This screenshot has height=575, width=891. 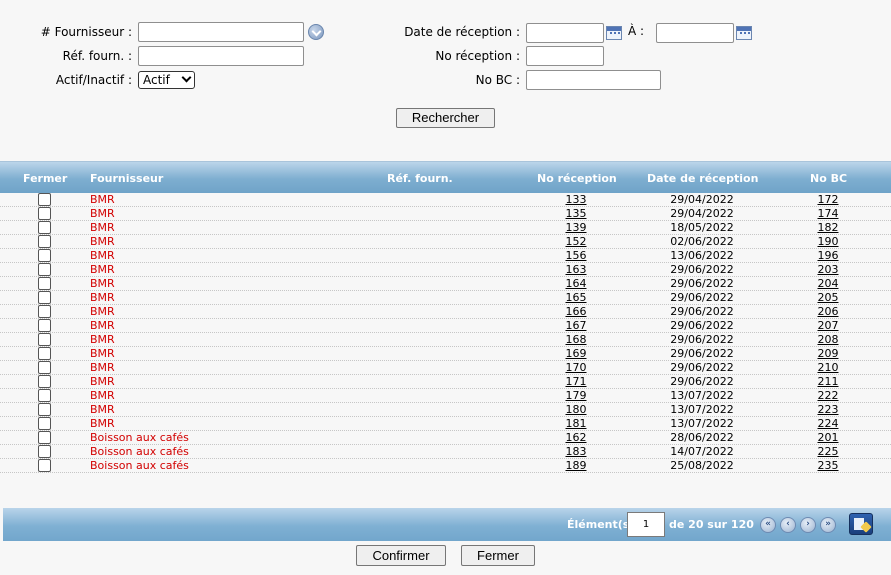 What do you see at coordinates (828, 367) in the screenshot?
I see `po-link: 210` at bounding box center [828, 367].